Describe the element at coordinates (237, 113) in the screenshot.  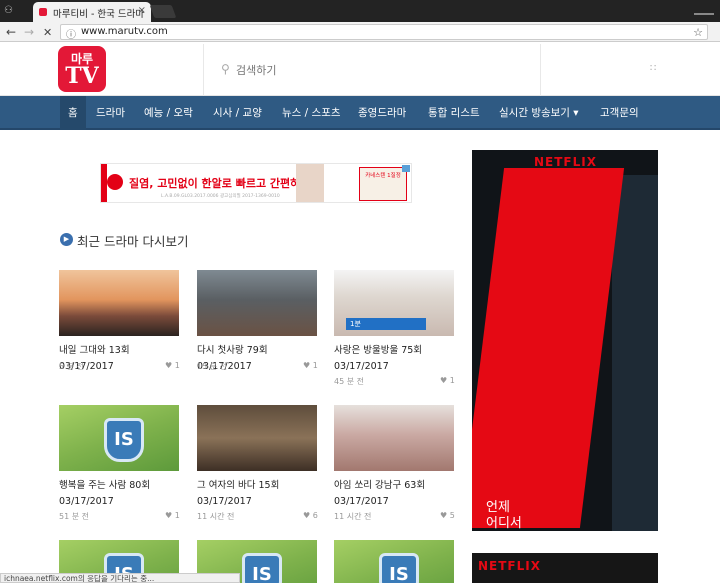
I see `nav-item-current-affairs: 시사 / 교양` at that location.